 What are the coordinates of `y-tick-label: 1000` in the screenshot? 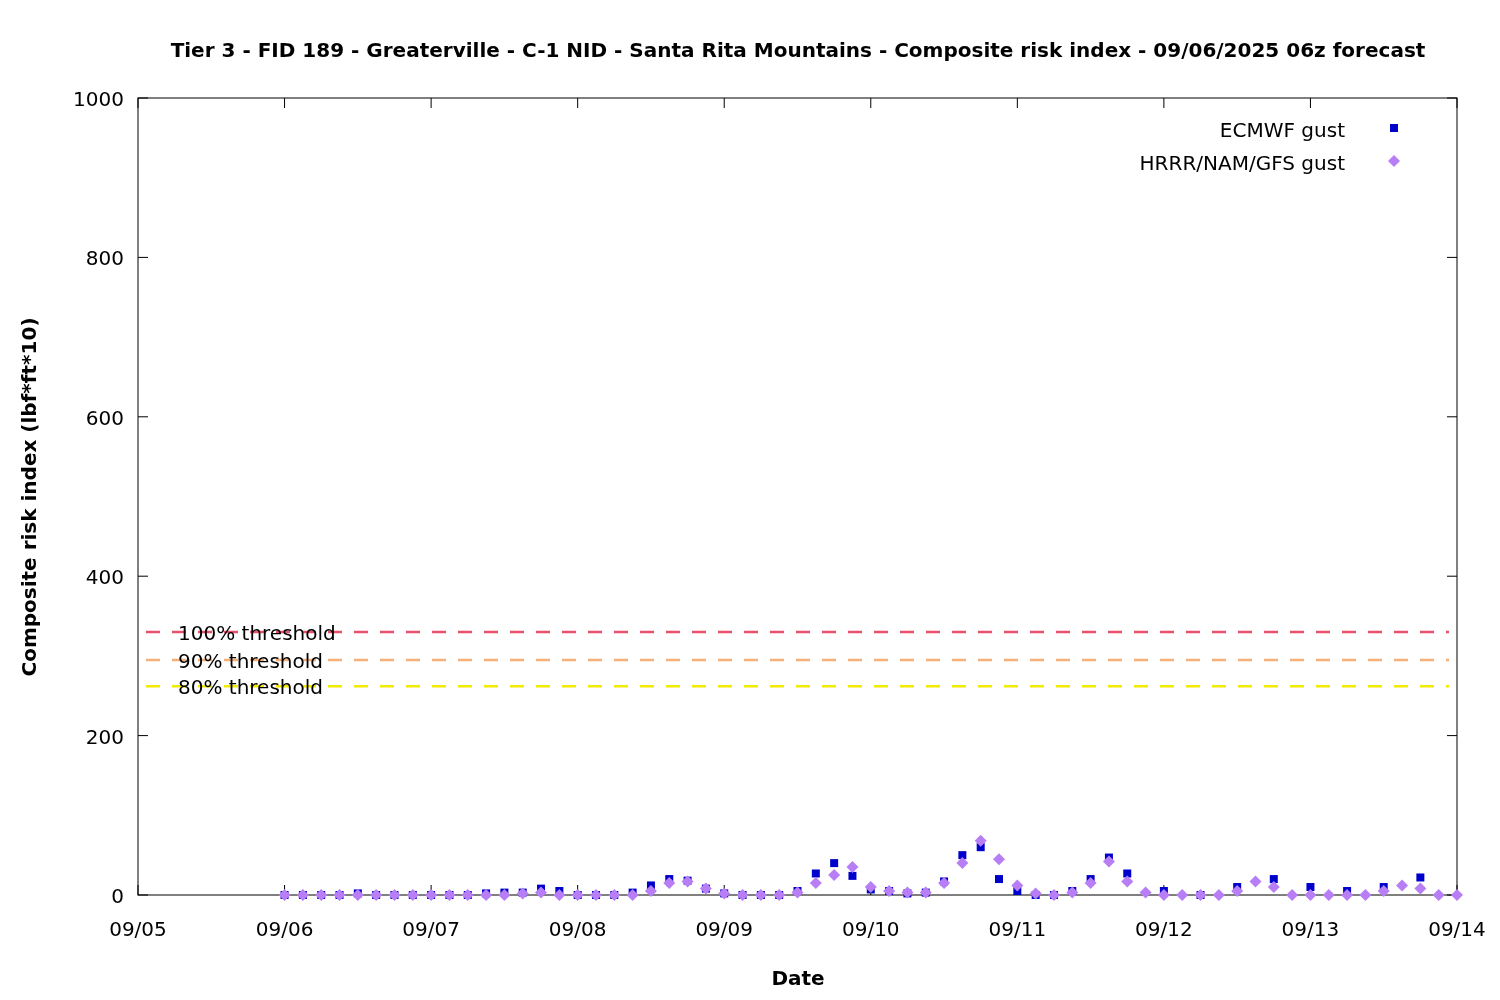 It's located at (98, 99).